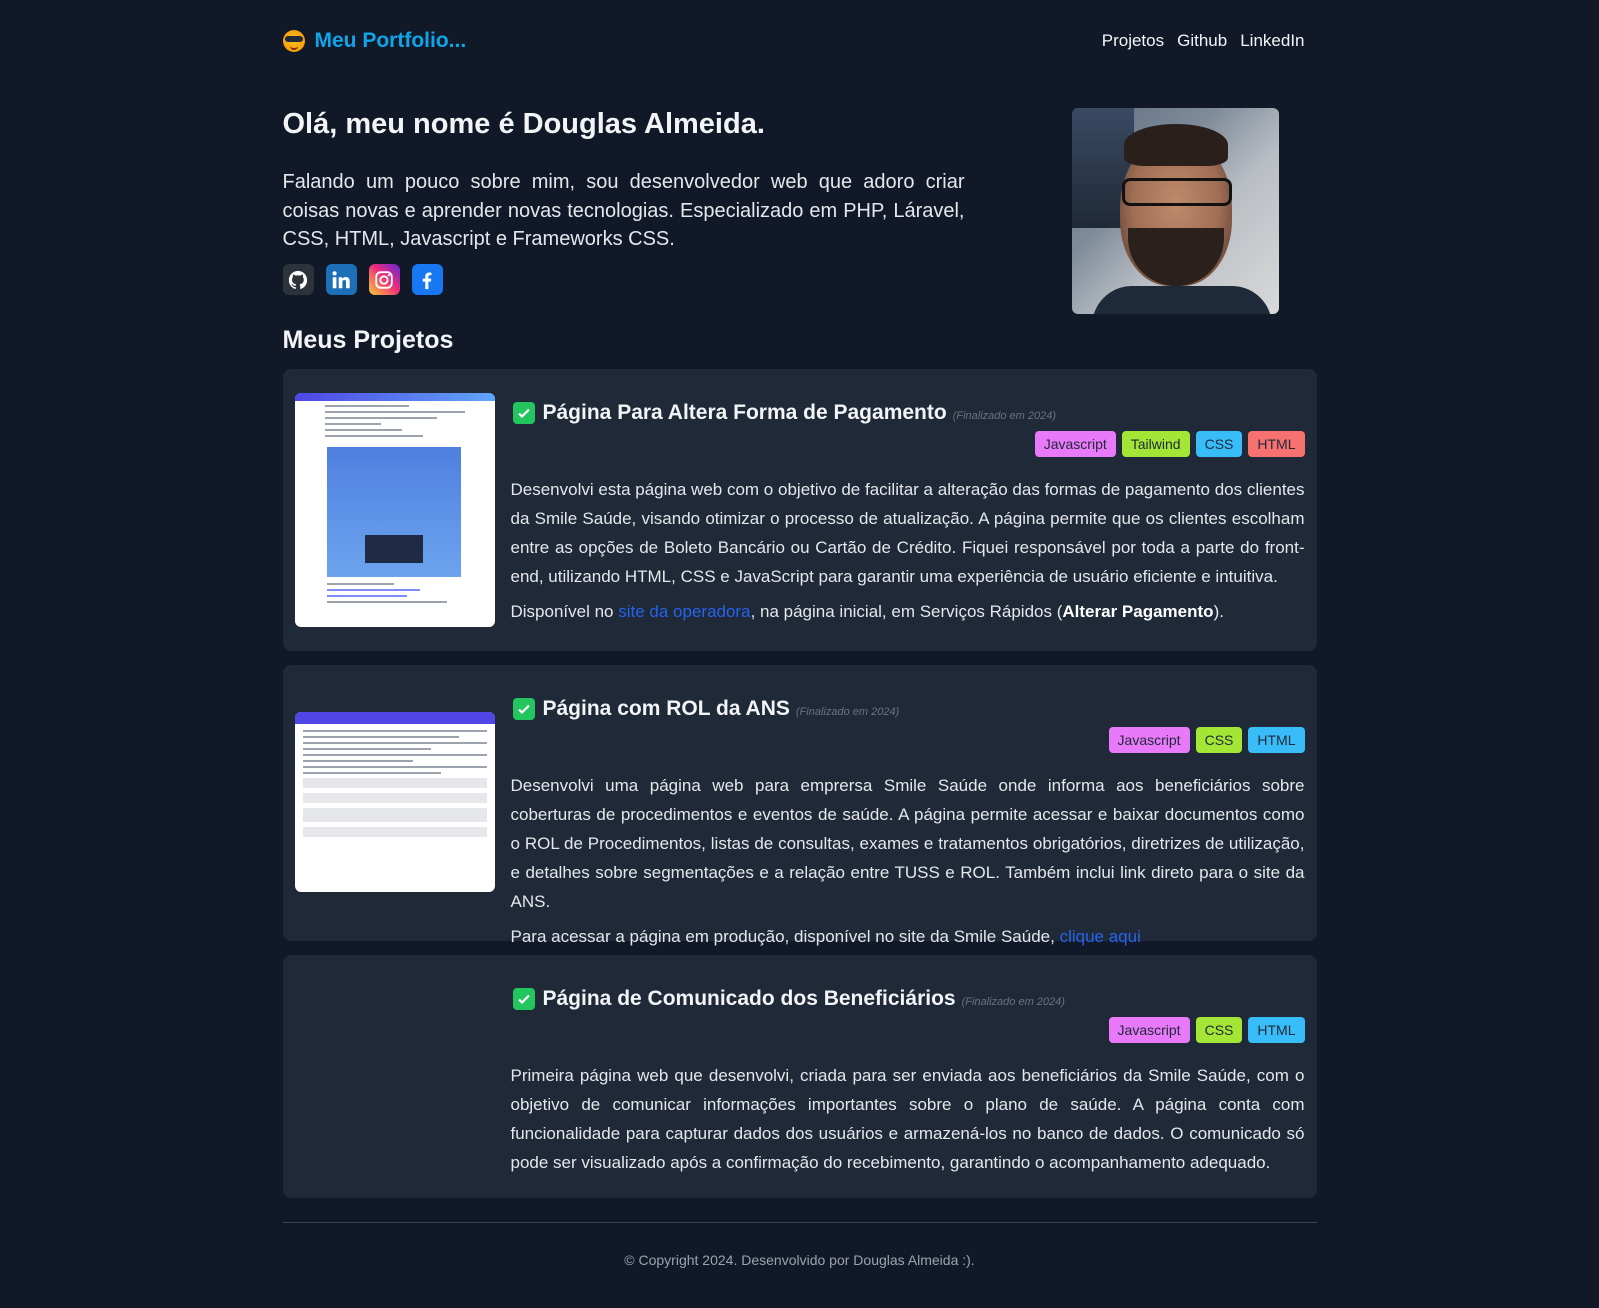  Describe the element at coordinates (523, 124) in the screenshot. I see `hero-title: Olá, meu nome é Douglas Almeida.` at that location.